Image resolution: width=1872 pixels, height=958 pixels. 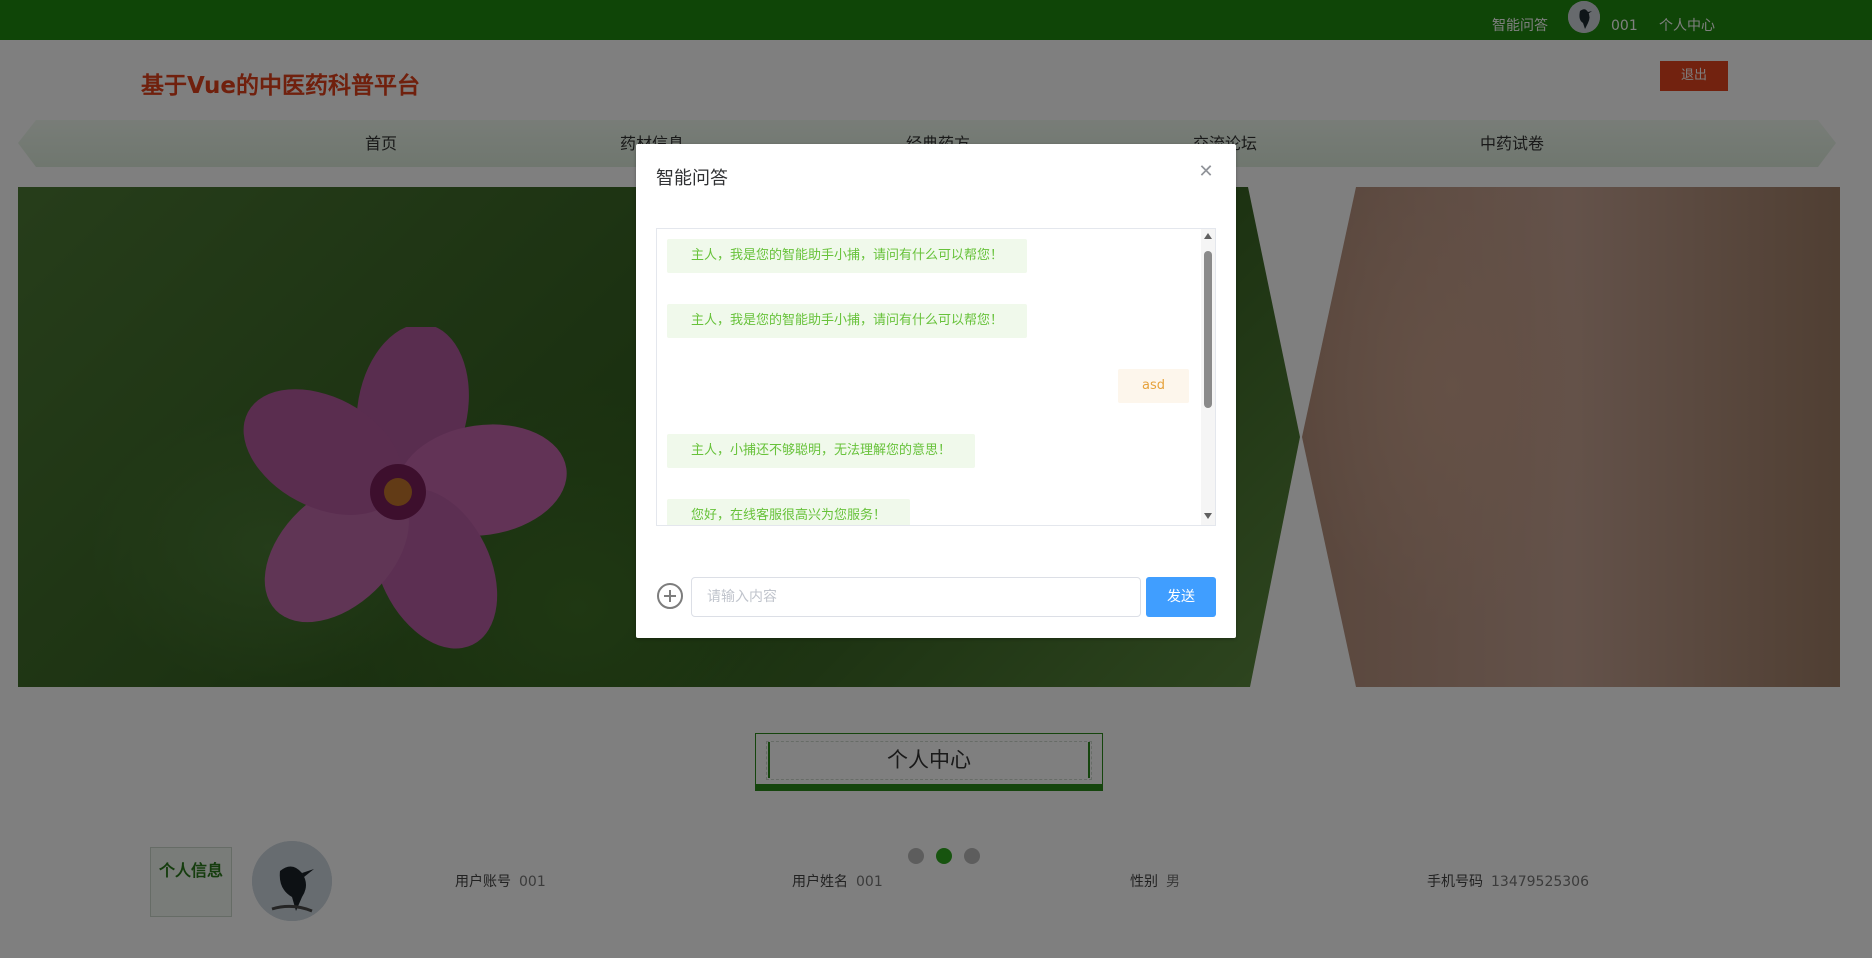 What do you see at coordinates (821, 451) in the screenshot?
I see `chat-message-bot: 主人，小捕还不够聪明，无法理解您的意思！` at bounding box center [821, 451].